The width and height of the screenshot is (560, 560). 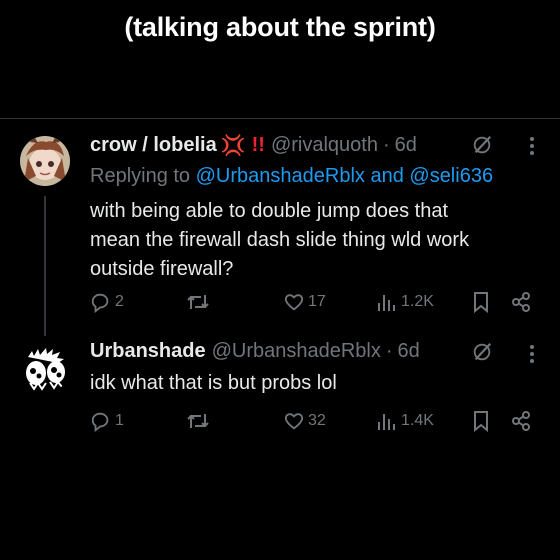 I want to click on caption: (talking about the sprint), so click(x=280, y=27).